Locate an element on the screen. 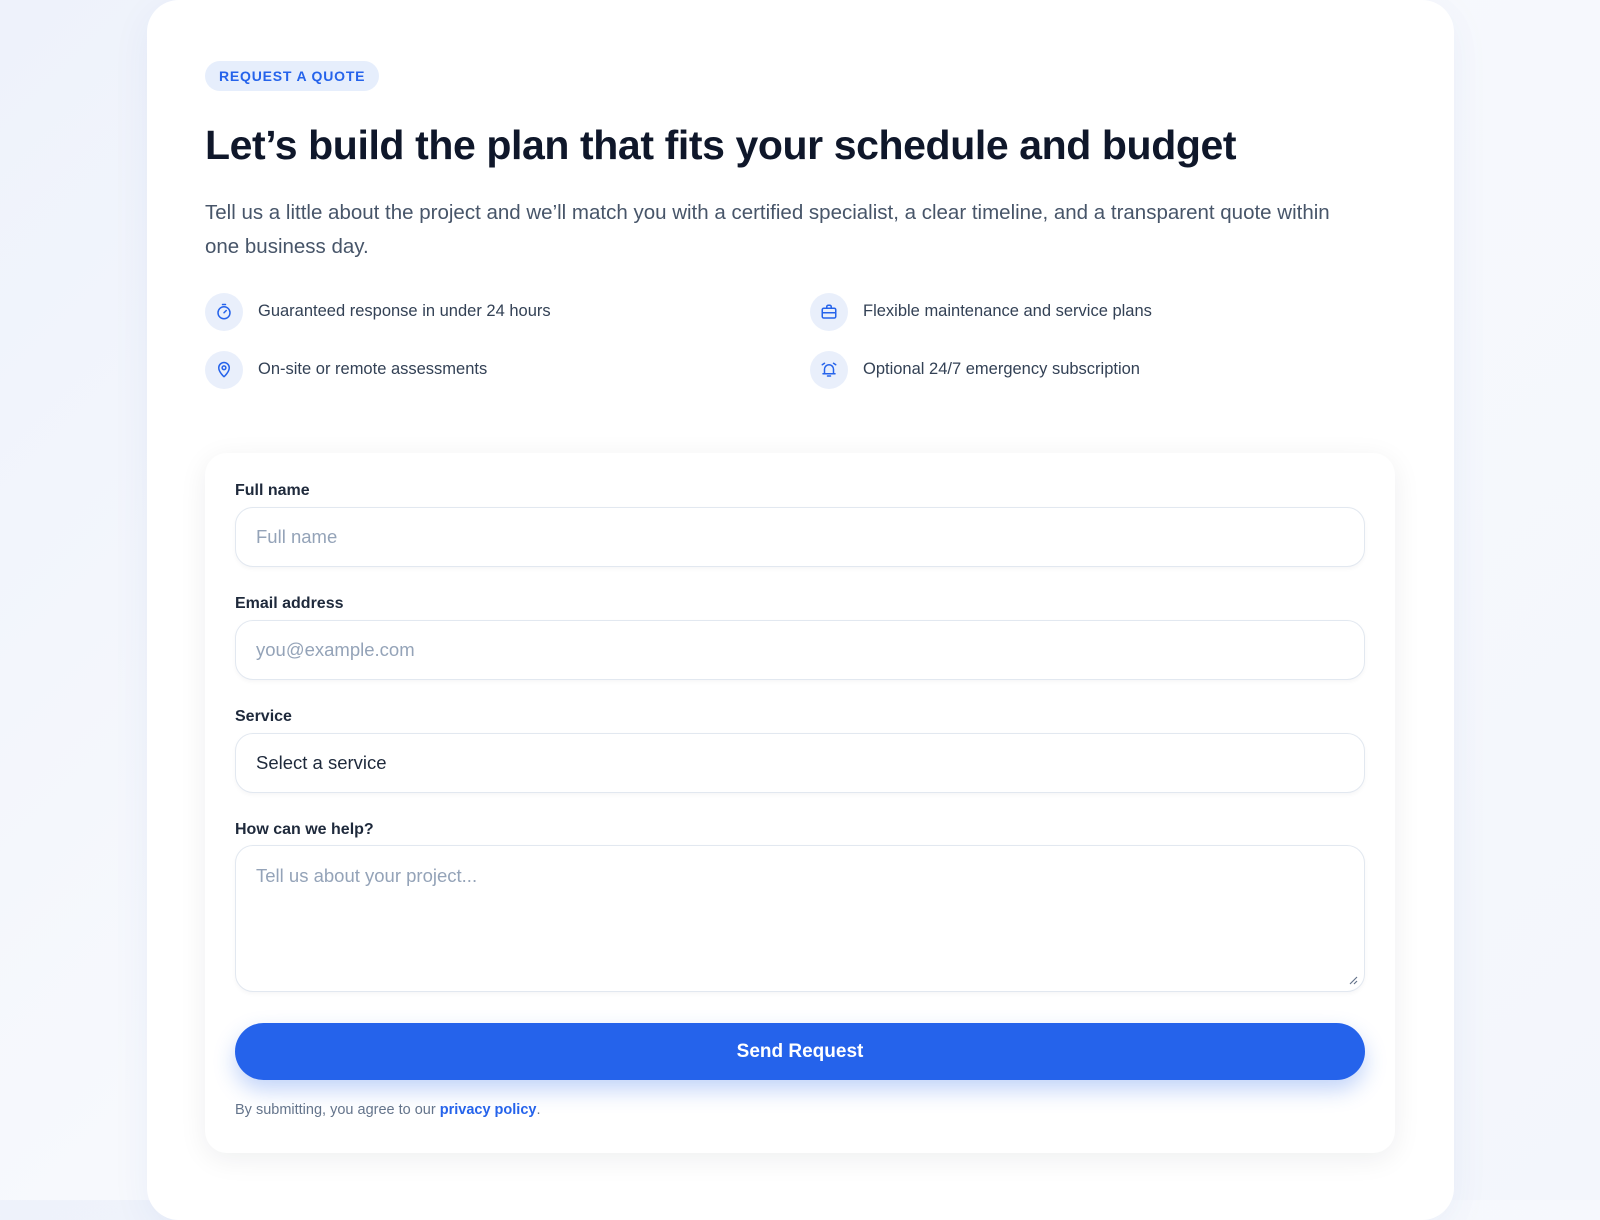  message-textarea is located at coordinates (800, 918).